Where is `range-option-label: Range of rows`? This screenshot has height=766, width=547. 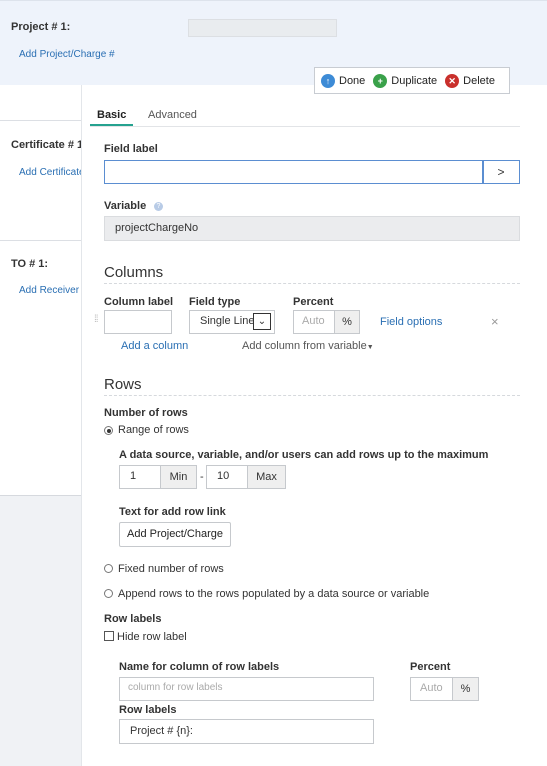
range-option-label: Range of rows is located at coordinates (153, 430).